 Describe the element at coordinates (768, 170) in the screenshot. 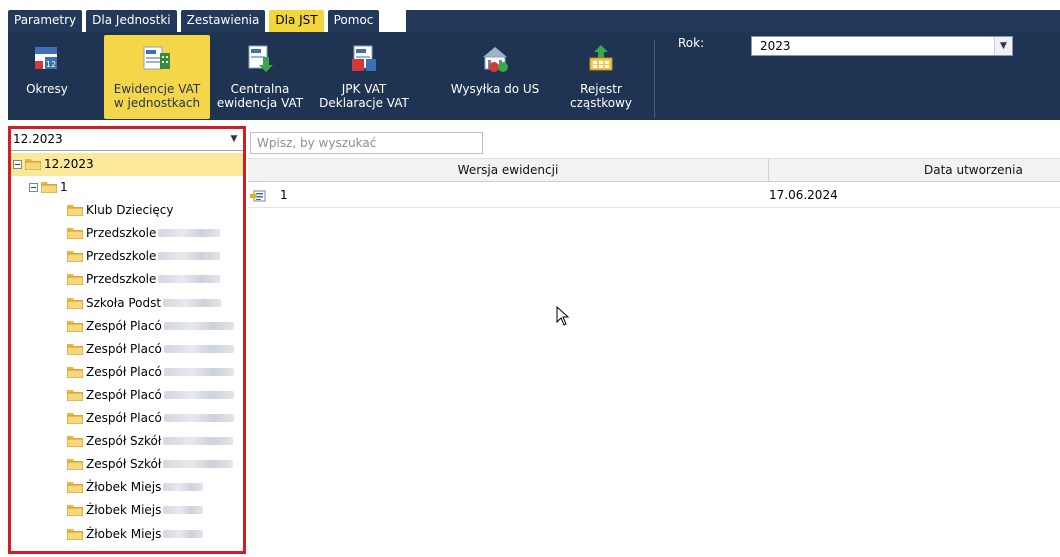

I see `column-divider` at that location.